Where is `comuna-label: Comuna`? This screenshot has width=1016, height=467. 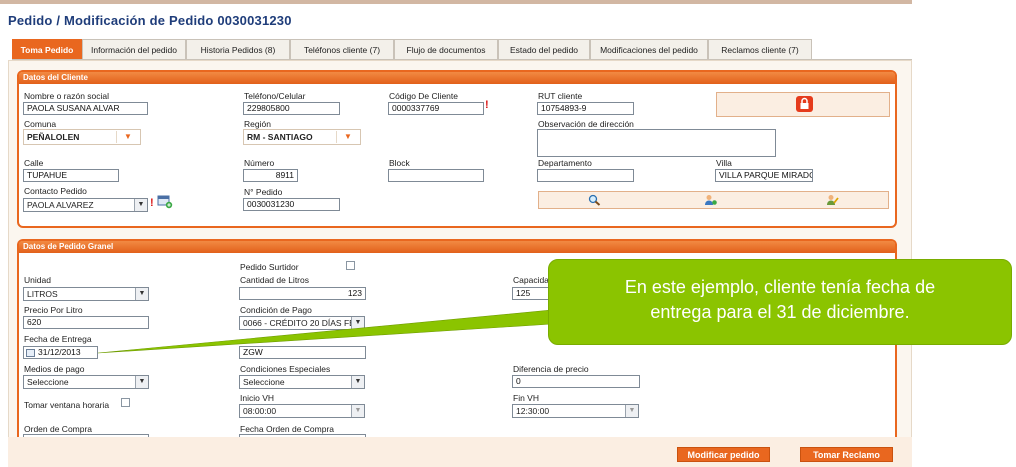 comuna-label: Comuna is located at coordinates (40, 124).